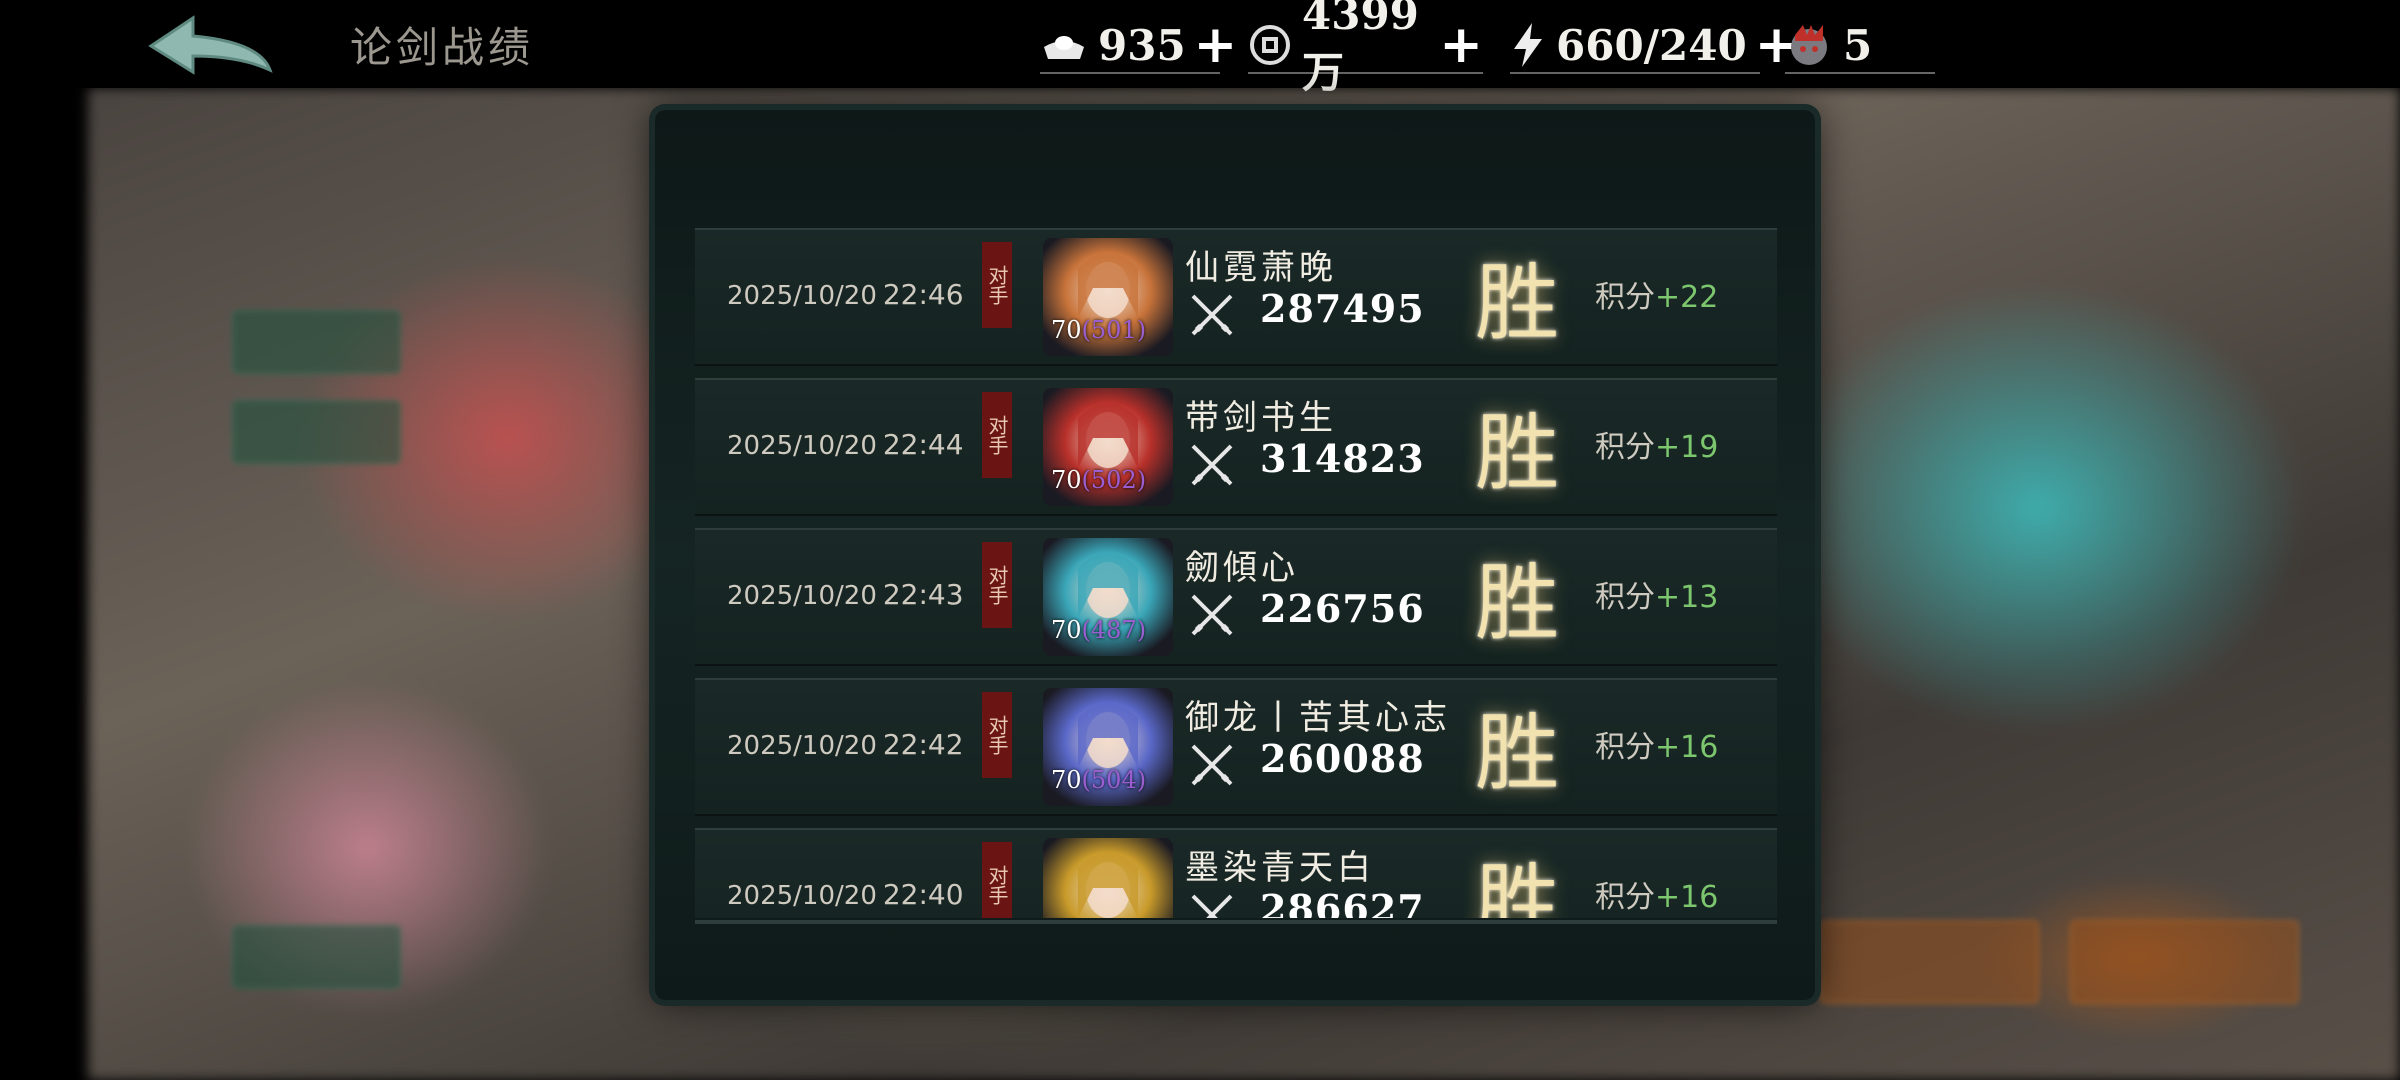 This screenshot has height=1080, width=2400. I want to click on opponent-level: 70(502), so click(1099, 480).